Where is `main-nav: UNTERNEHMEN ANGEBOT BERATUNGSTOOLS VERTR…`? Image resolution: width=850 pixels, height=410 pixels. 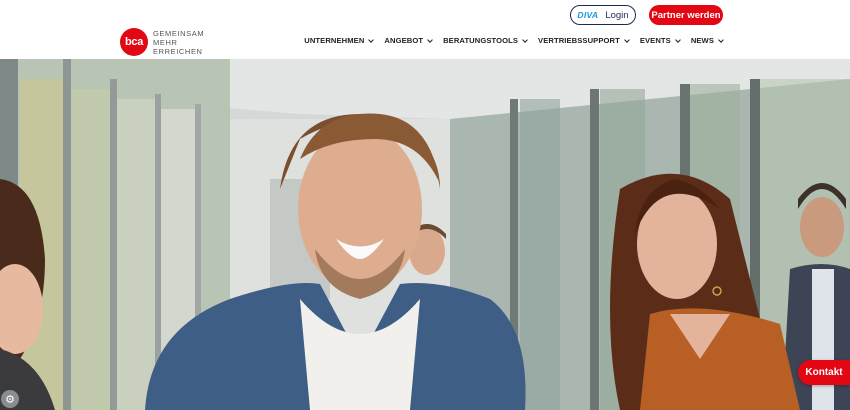 main-nav: UNTERNEHMEN ANGEBOT BERATUNGSTOOLS VERTR… is located at coordinates (514, 40).